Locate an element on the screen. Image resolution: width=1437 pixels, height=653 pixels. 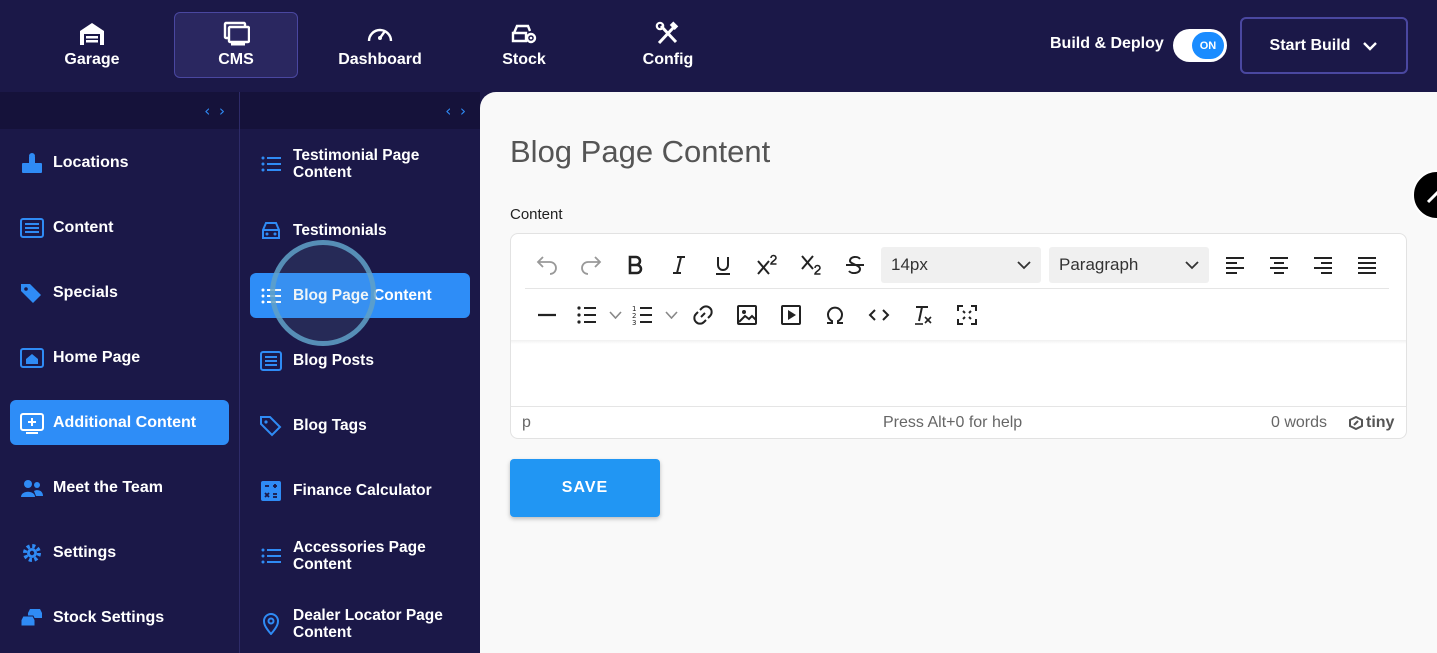
build-deploy-label: Build & Deploy is located at coordinates (1107, 43).